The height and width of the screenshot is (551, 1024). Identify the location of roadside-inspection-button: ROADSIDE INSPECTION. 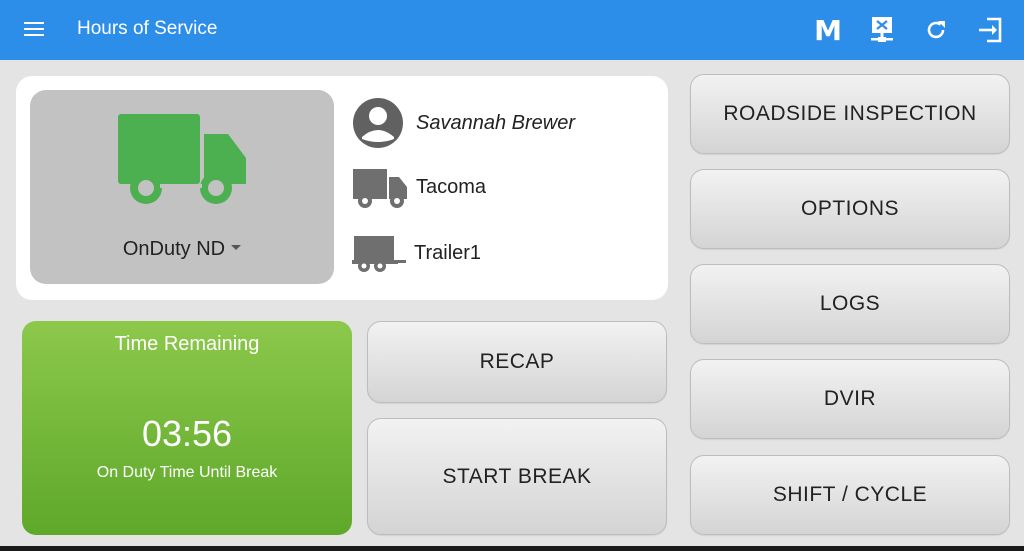
(850, 114).